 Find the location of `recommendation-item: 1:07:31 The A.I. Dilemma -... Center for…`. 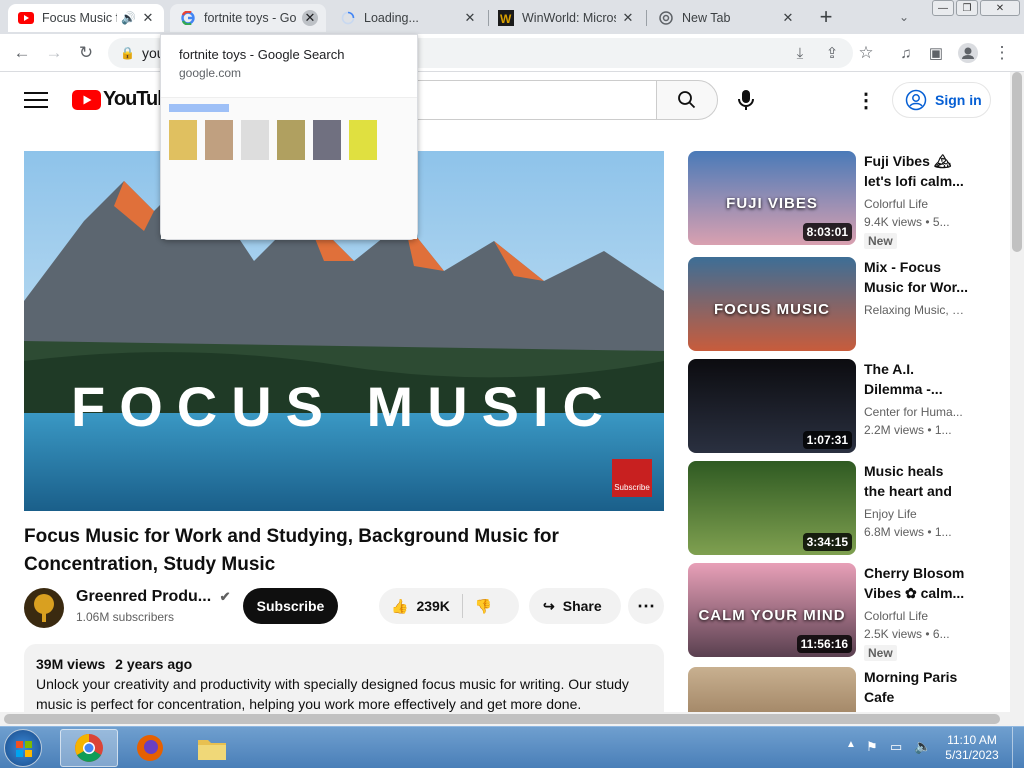

recommendation-item: 1:07:31 The A.I. Dilemma -... Center for… is located at coordinates (838, 406).